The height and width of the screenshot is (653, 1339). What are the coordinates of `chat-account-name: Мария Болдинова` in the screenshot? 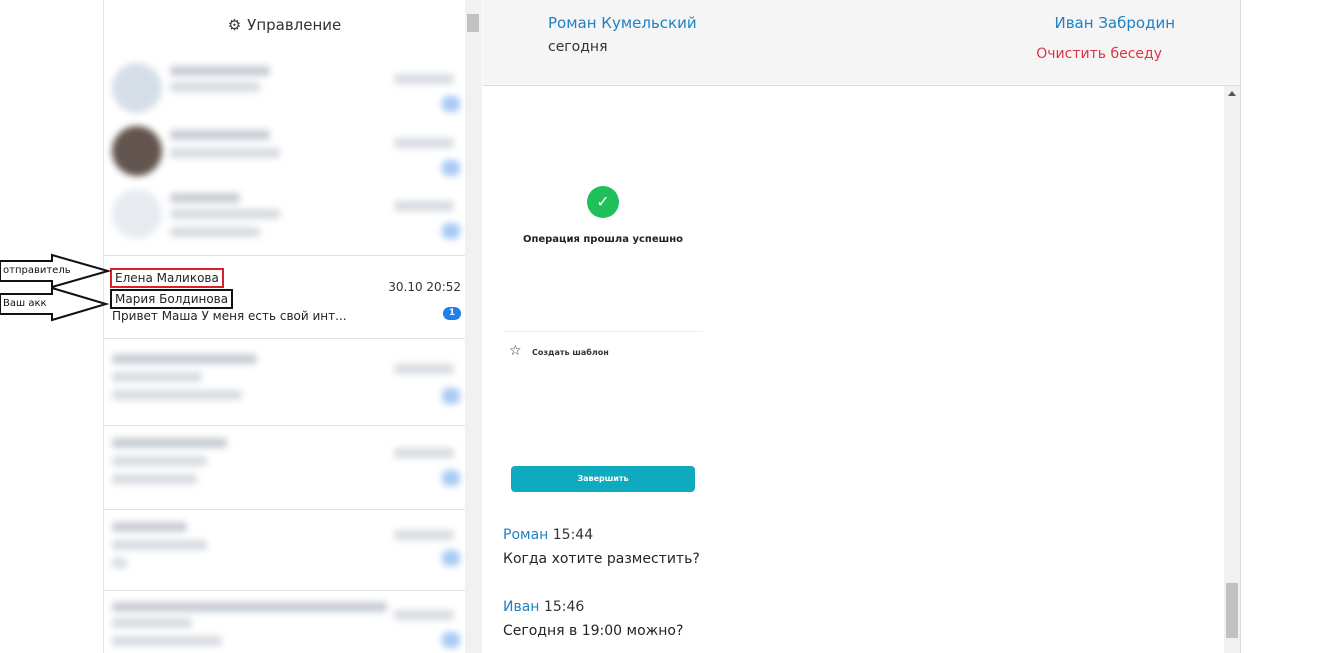 It's located at (172, 299).